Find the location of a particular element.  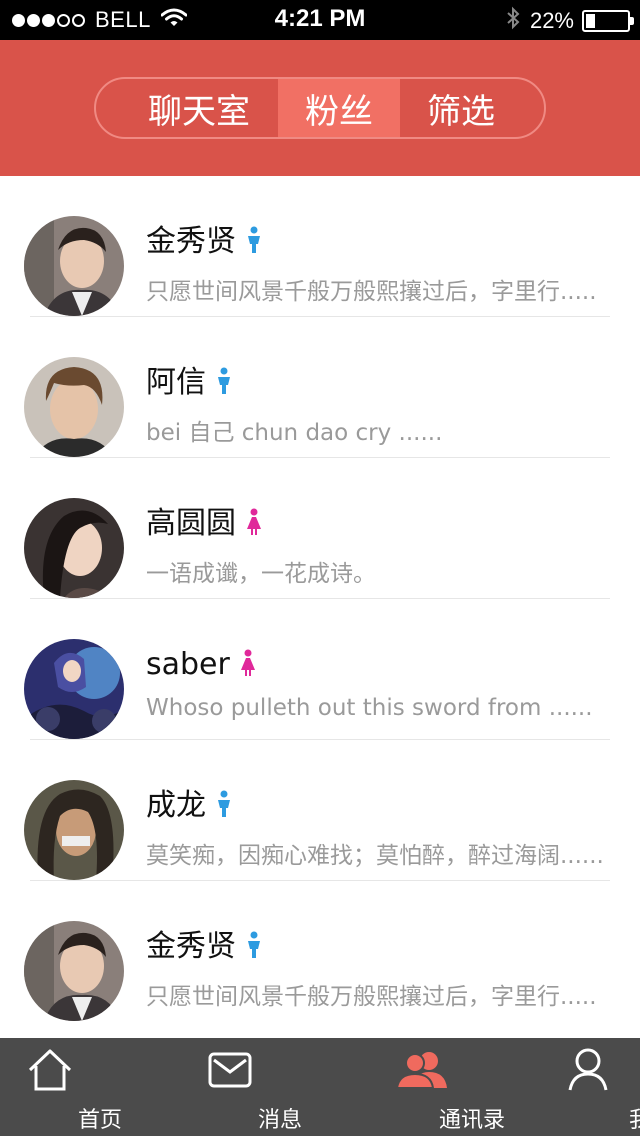

tab-label: 我 is located at coordinates (634, 1120).